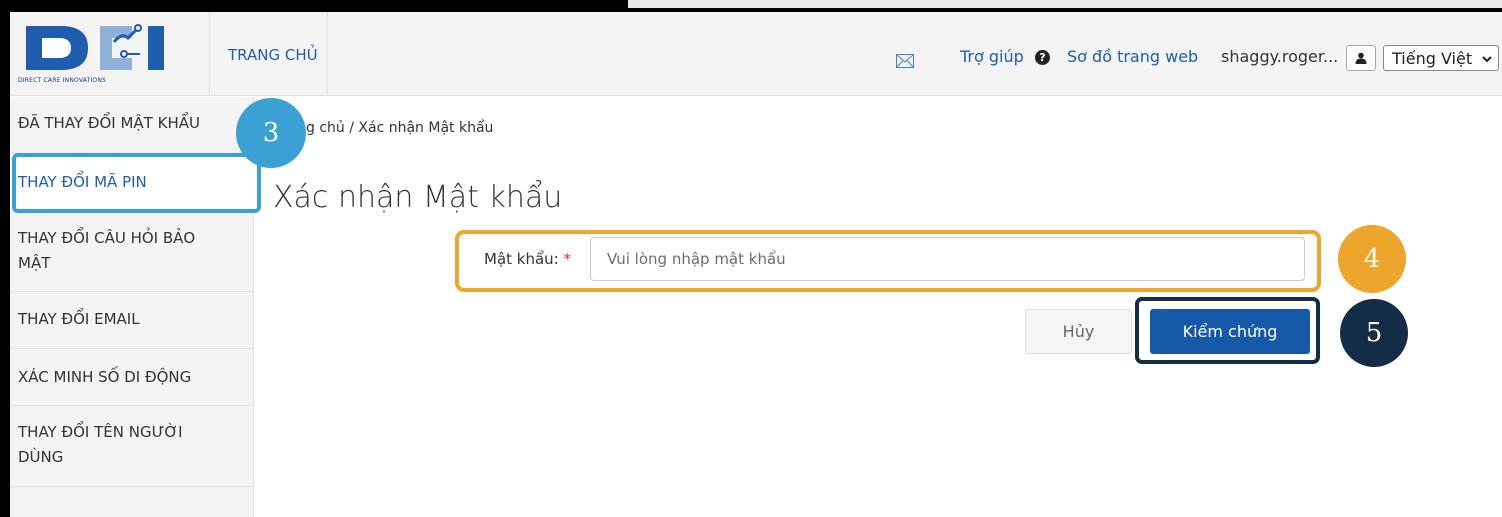 The image size is (1502, 517). Describe the element at coordinates (100, 444) in the screenshot. I see `sidebar-item-label: THAY ĐỔI TÊN NGƯỜI DÙNG` at that location.